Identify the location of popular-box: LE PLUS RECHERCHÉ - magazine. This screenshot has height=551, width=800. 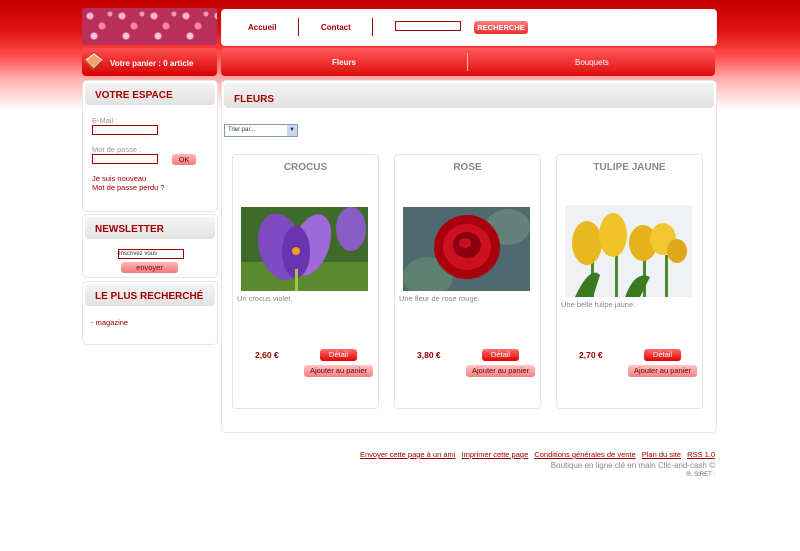
(150, 313).